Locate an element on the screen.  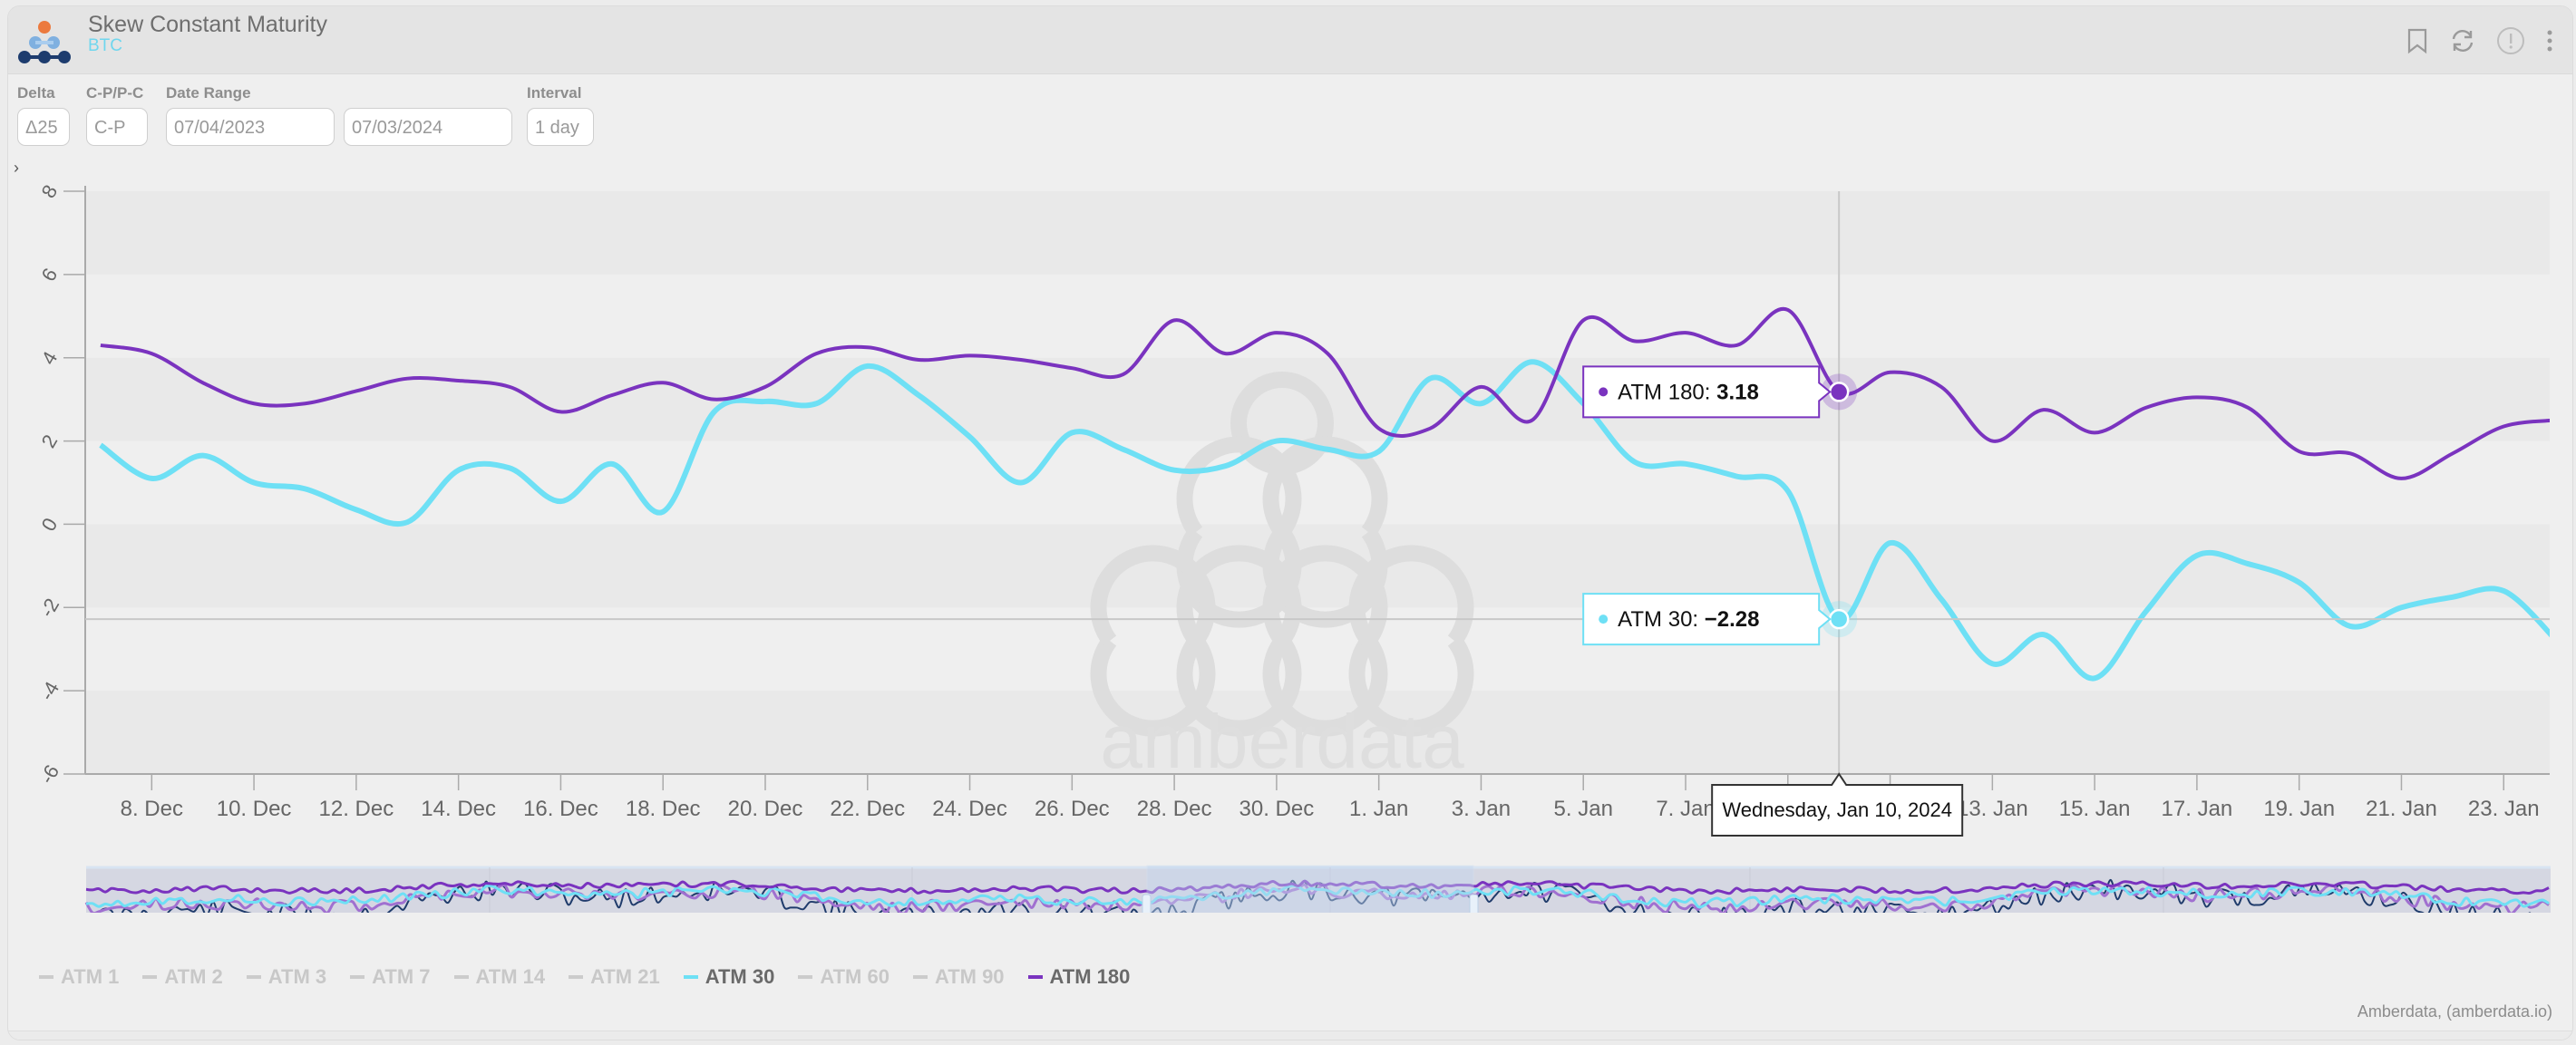
legend-label: ATM 7 is located at coordinates (401, 976).